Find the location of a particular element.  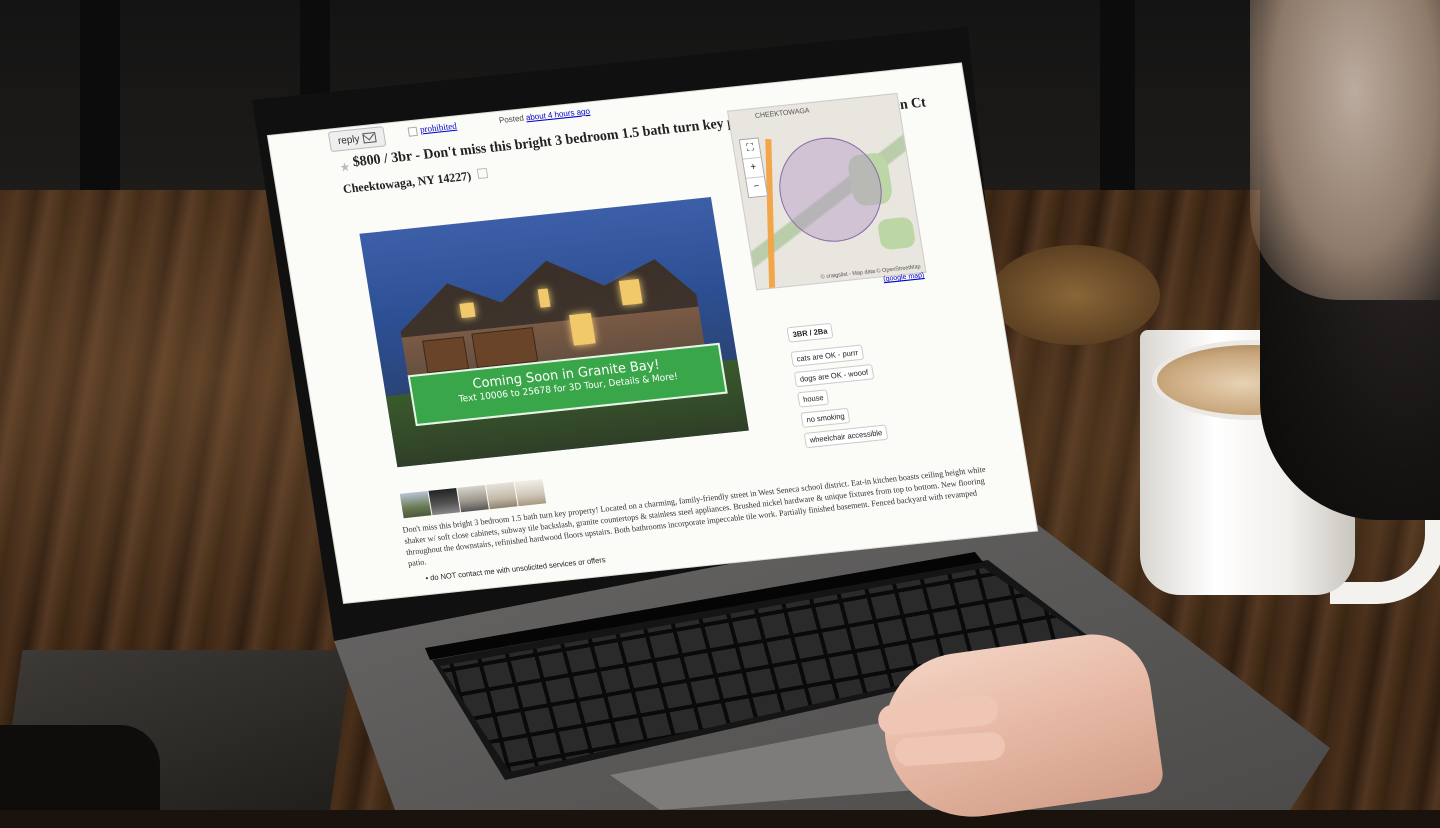

favorite-star-icon: ★ is located at coordinates (344, 168).